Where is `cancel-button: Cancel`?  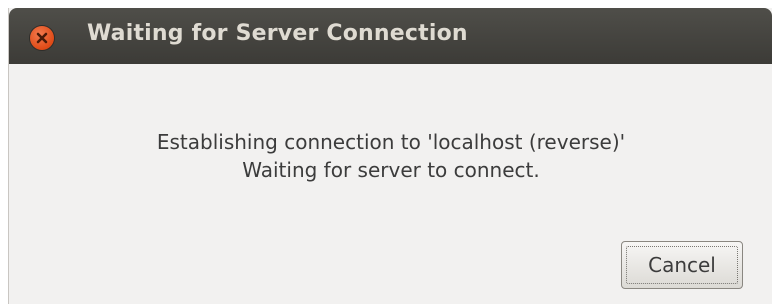 cancel-button: Cancel is located at coordinates (682, 265).